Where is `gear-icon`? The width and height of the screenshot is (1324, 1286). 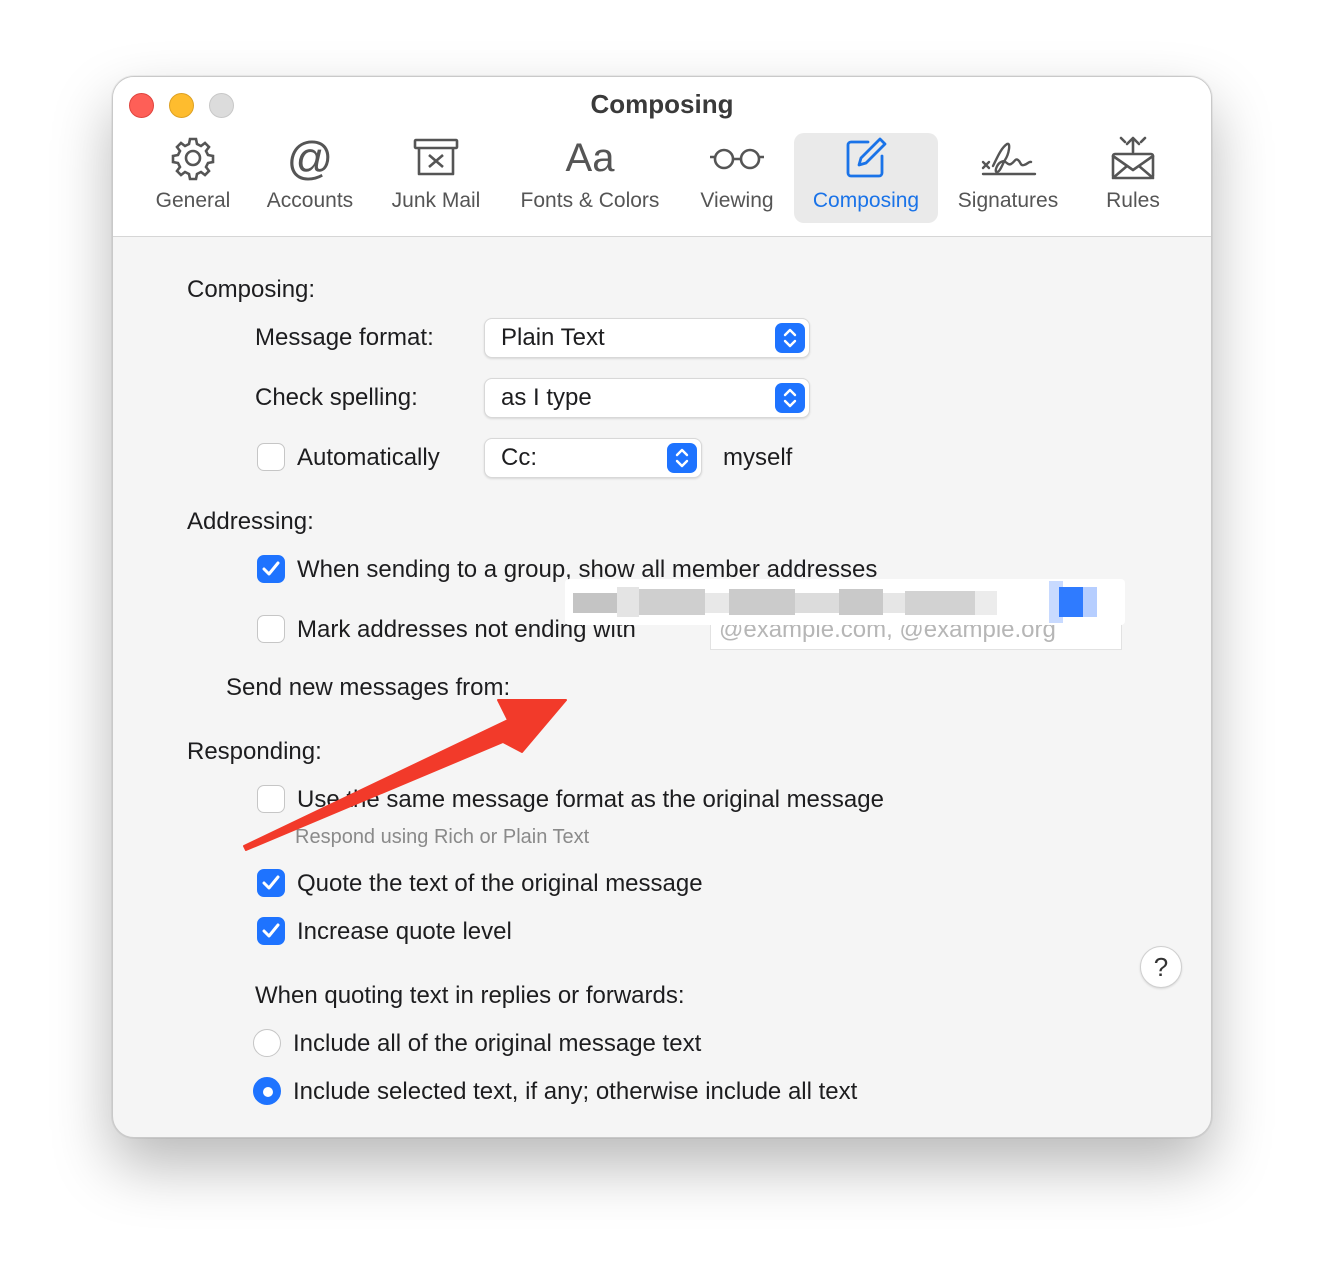
gear-icon is located at coordinates (193, 158).